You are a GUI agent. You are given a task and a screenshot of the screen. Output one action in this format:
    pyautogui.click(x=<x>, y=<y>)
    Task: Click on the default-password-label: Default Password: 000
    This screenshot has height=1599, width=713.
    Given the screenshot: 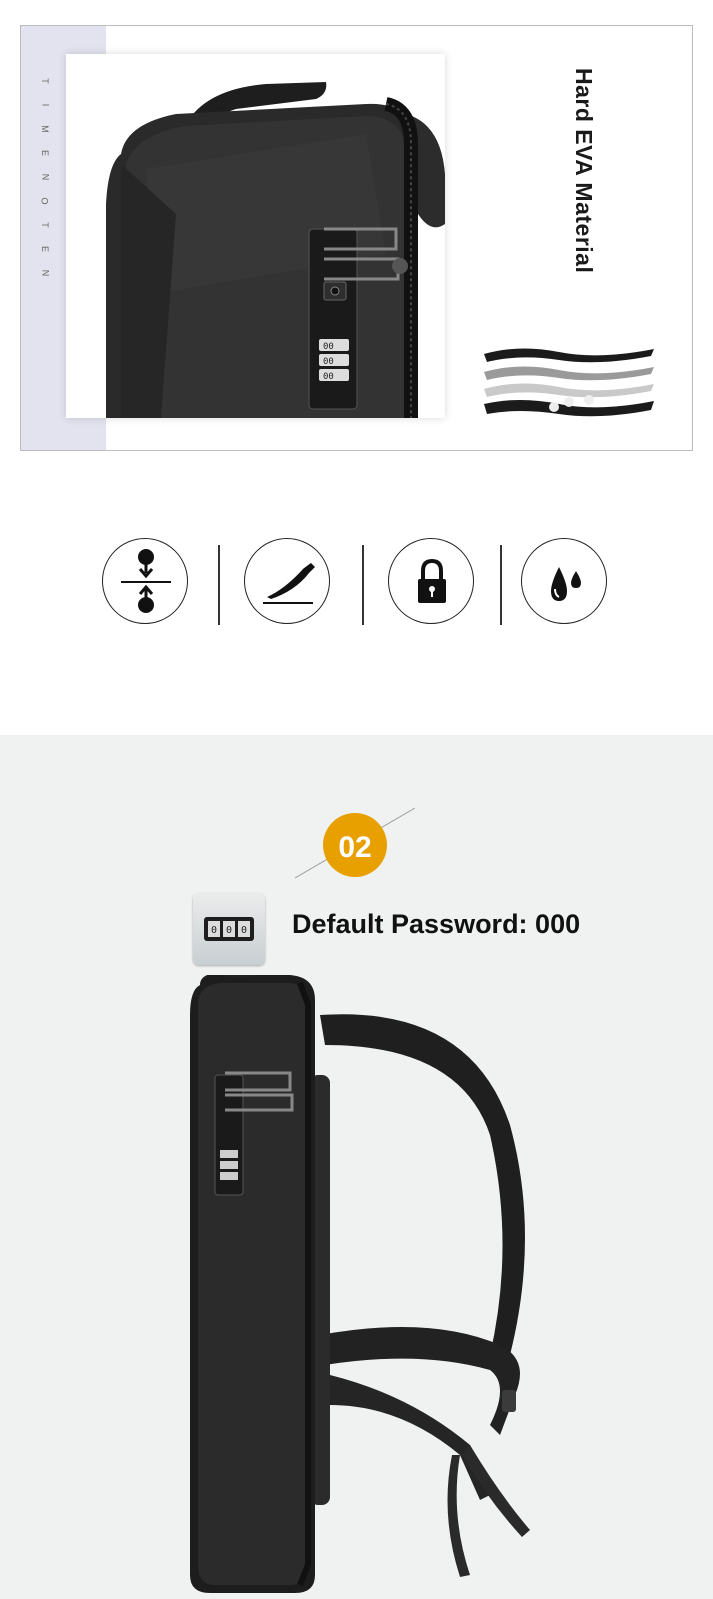 What is the action you would take?
    pyautogui.click(x=436, y=924)
    